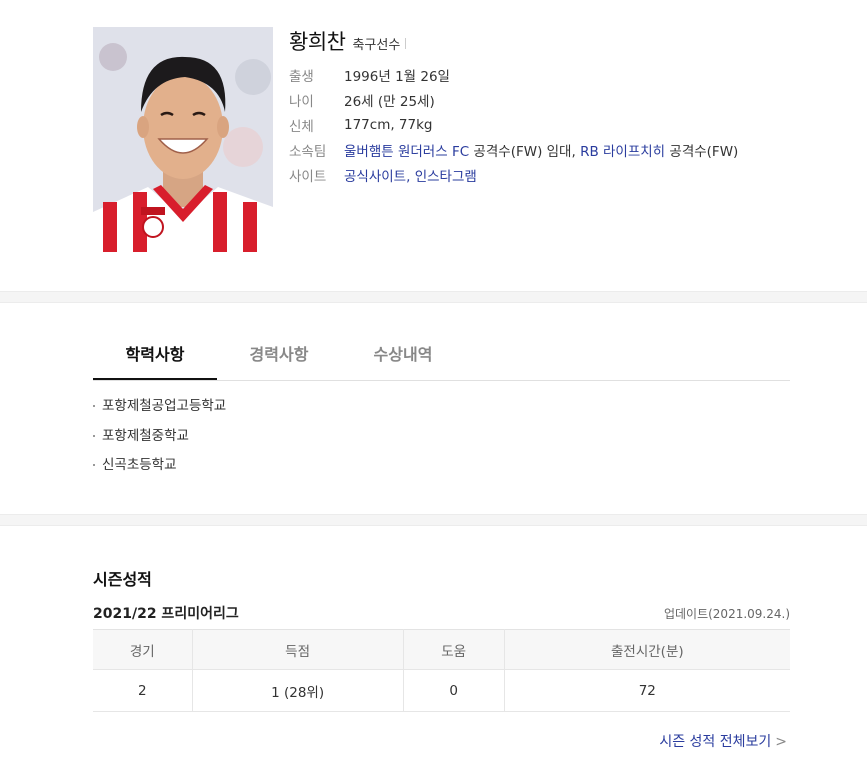 Image resolution: width=867 pixels, height=757 pixels. What do you see at coordinates (454, 690) in the screenshot?
I see `assists-value: 0` at bounding box center [454, 690].